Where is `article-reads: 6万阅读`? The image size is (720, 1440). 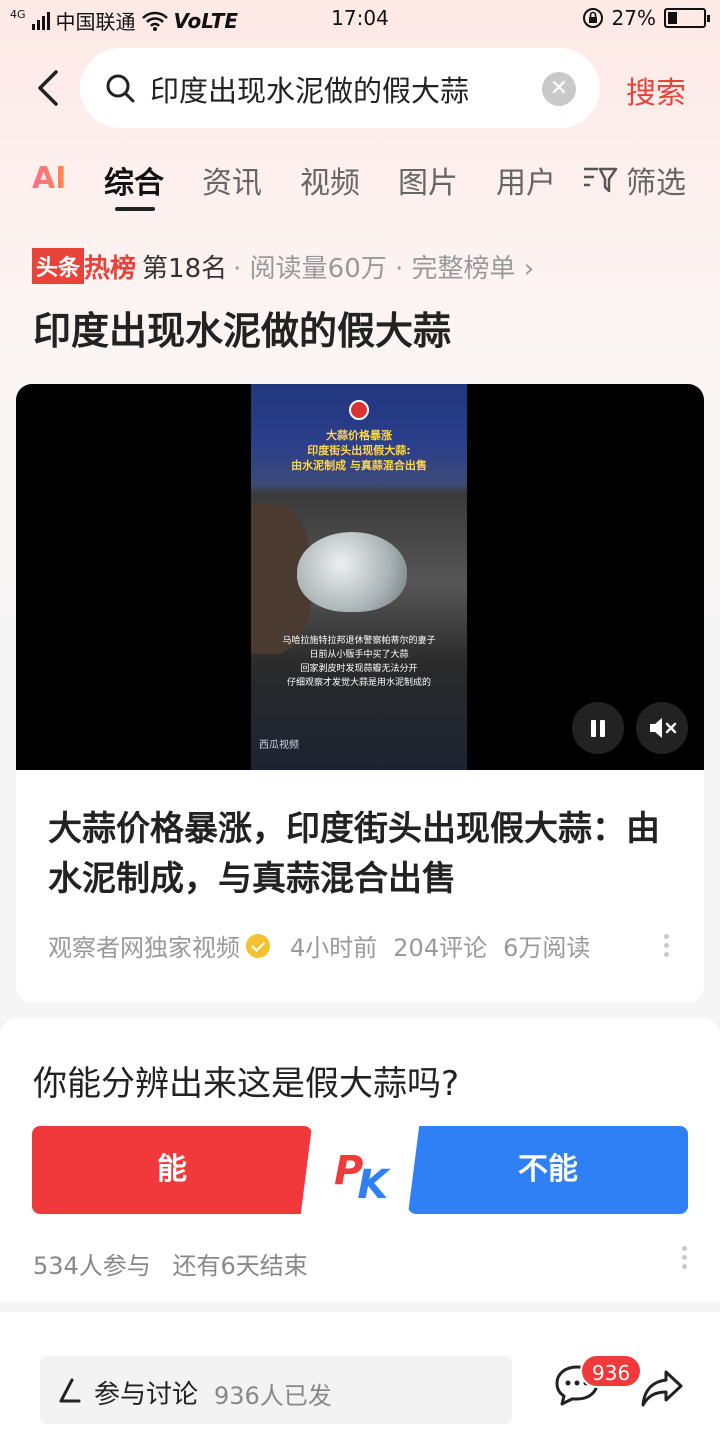 article-reads: 6万阅读 is located at coordinates (547, 948).